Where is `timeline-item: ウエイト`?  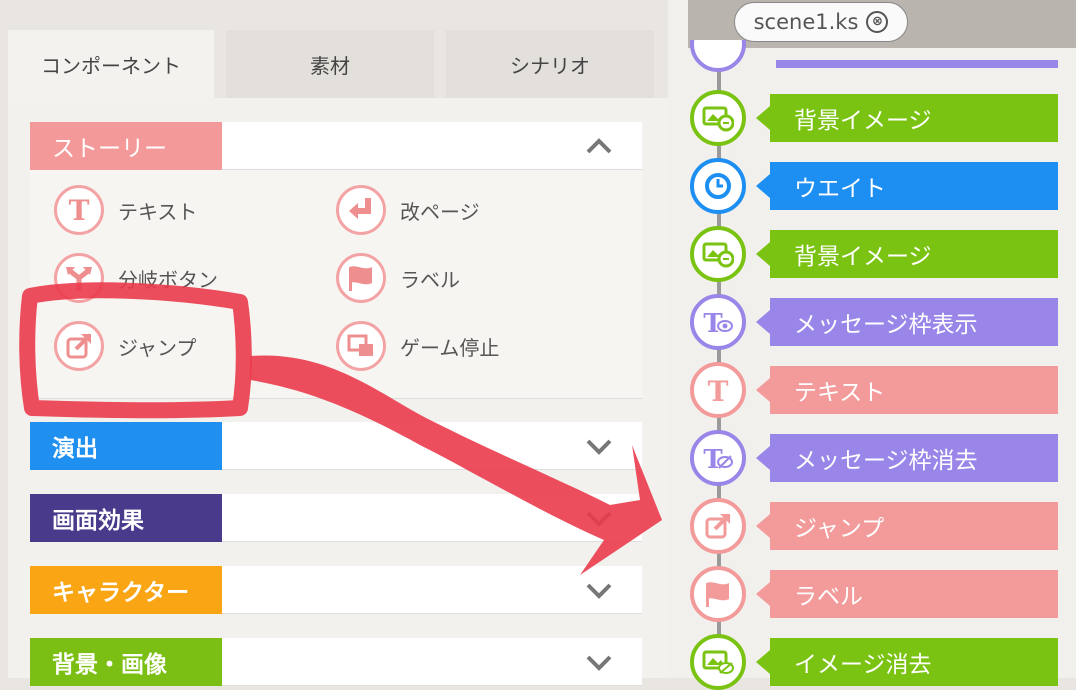 timeline-item: ウエイト is located at coordinates (883, 186).